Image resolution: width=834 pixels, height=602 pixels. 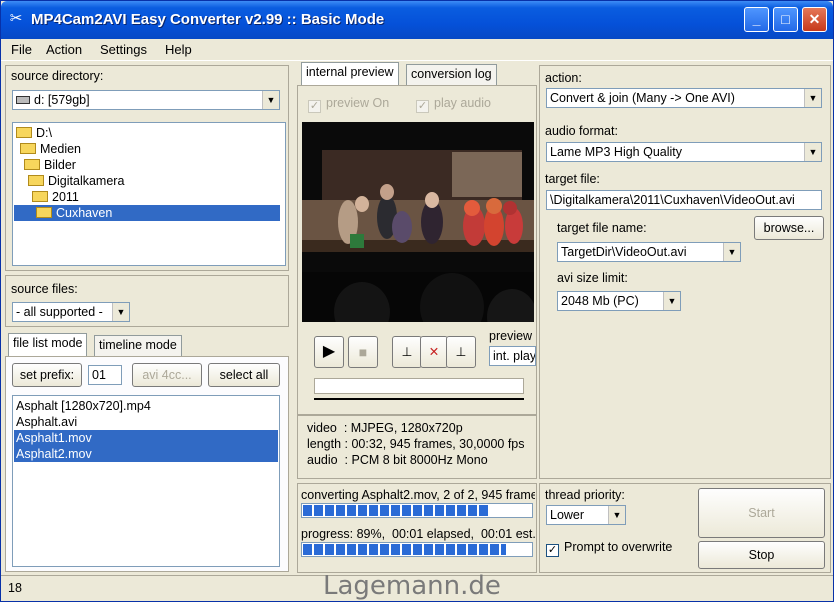 I want to click on video-preview, so click(x=418, y=222).